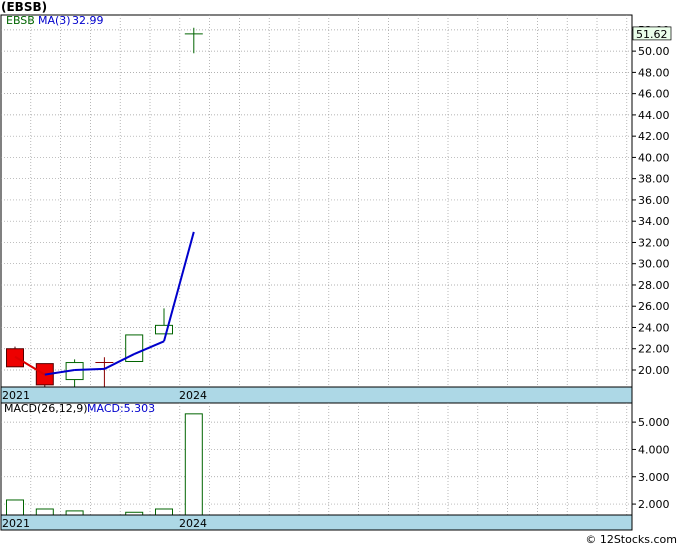 The width and height of the screenshot is (680, 546). I want to click on legend-ma-label: MA(3), so click(54, 20).